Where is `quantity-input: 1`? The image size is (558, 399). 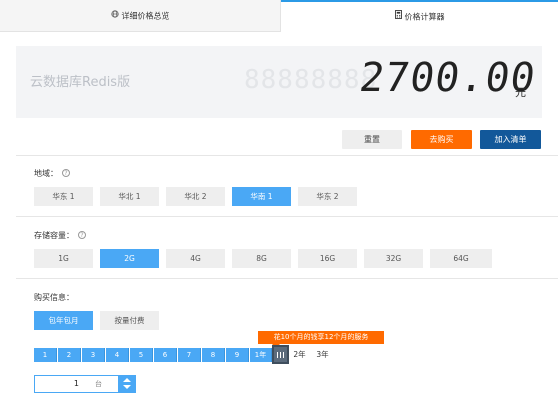
quantity-input: 1 is located at coordinates (57, 384).